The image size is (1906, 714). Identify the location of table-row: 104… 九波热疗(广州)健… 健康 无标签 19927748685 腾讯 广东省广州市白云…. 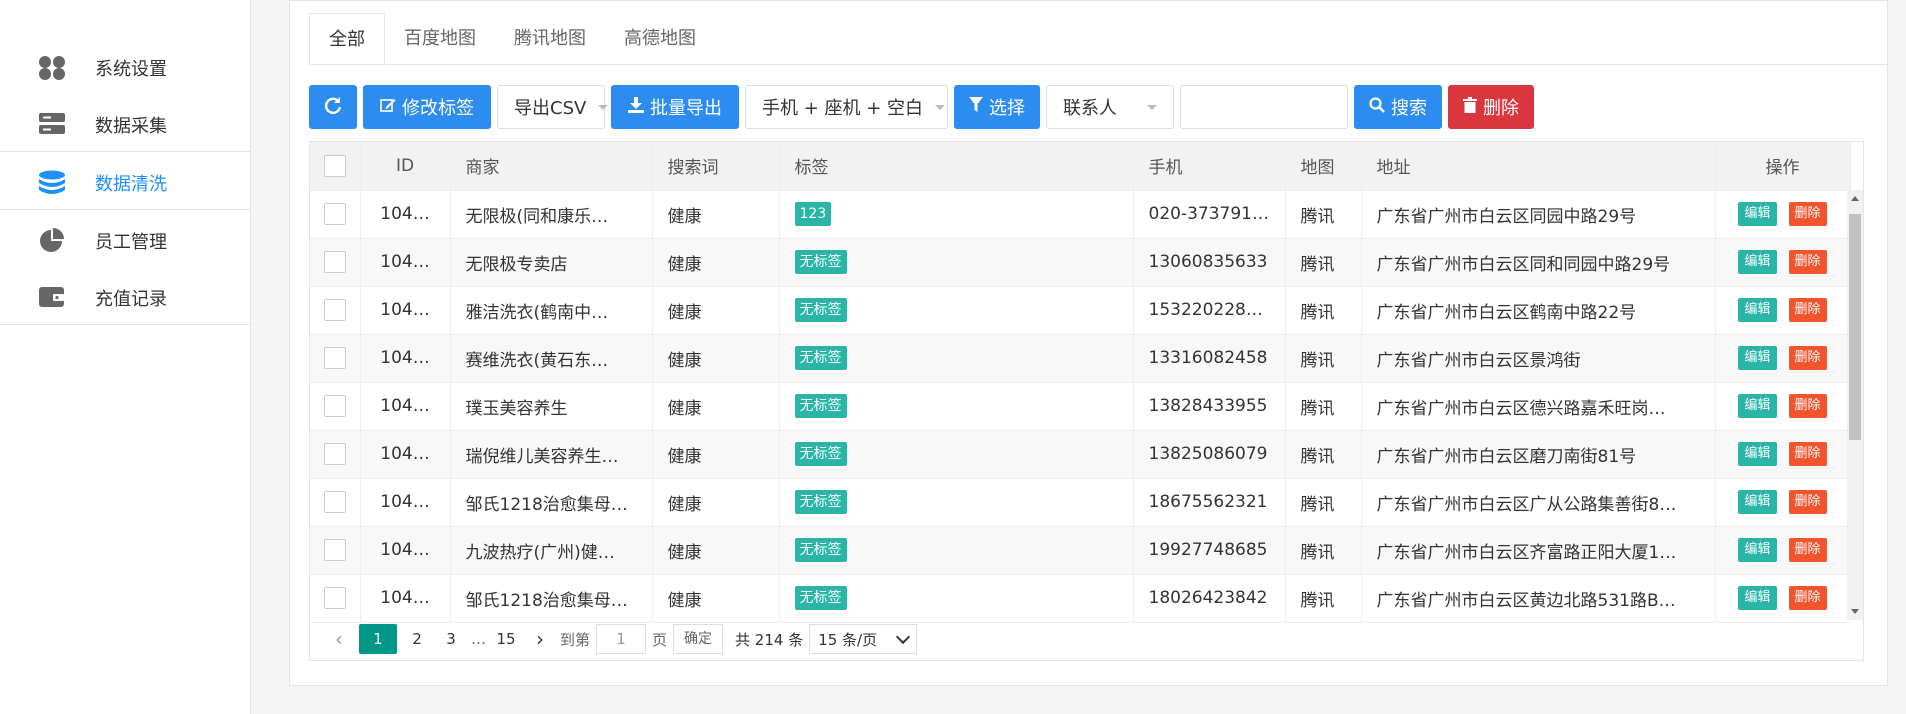
(1080, 550).